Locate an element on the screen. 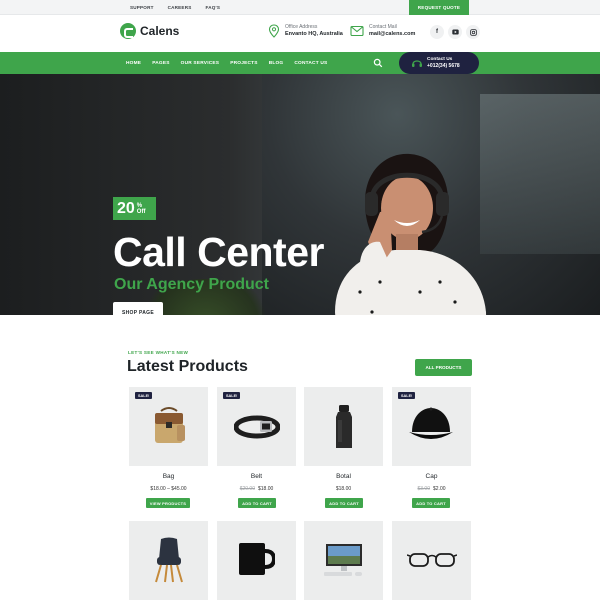 This screenshot has width=600, height=600. logo: Calens is located at coordinates (149, 31).